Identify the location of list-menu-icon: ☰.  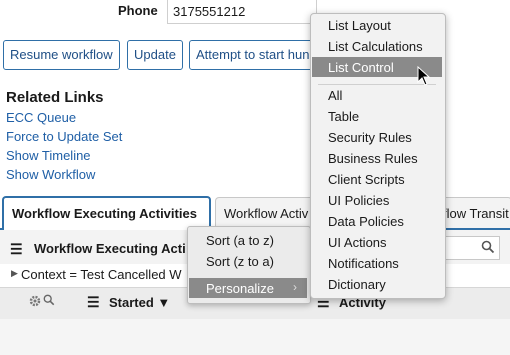
(16, 249).